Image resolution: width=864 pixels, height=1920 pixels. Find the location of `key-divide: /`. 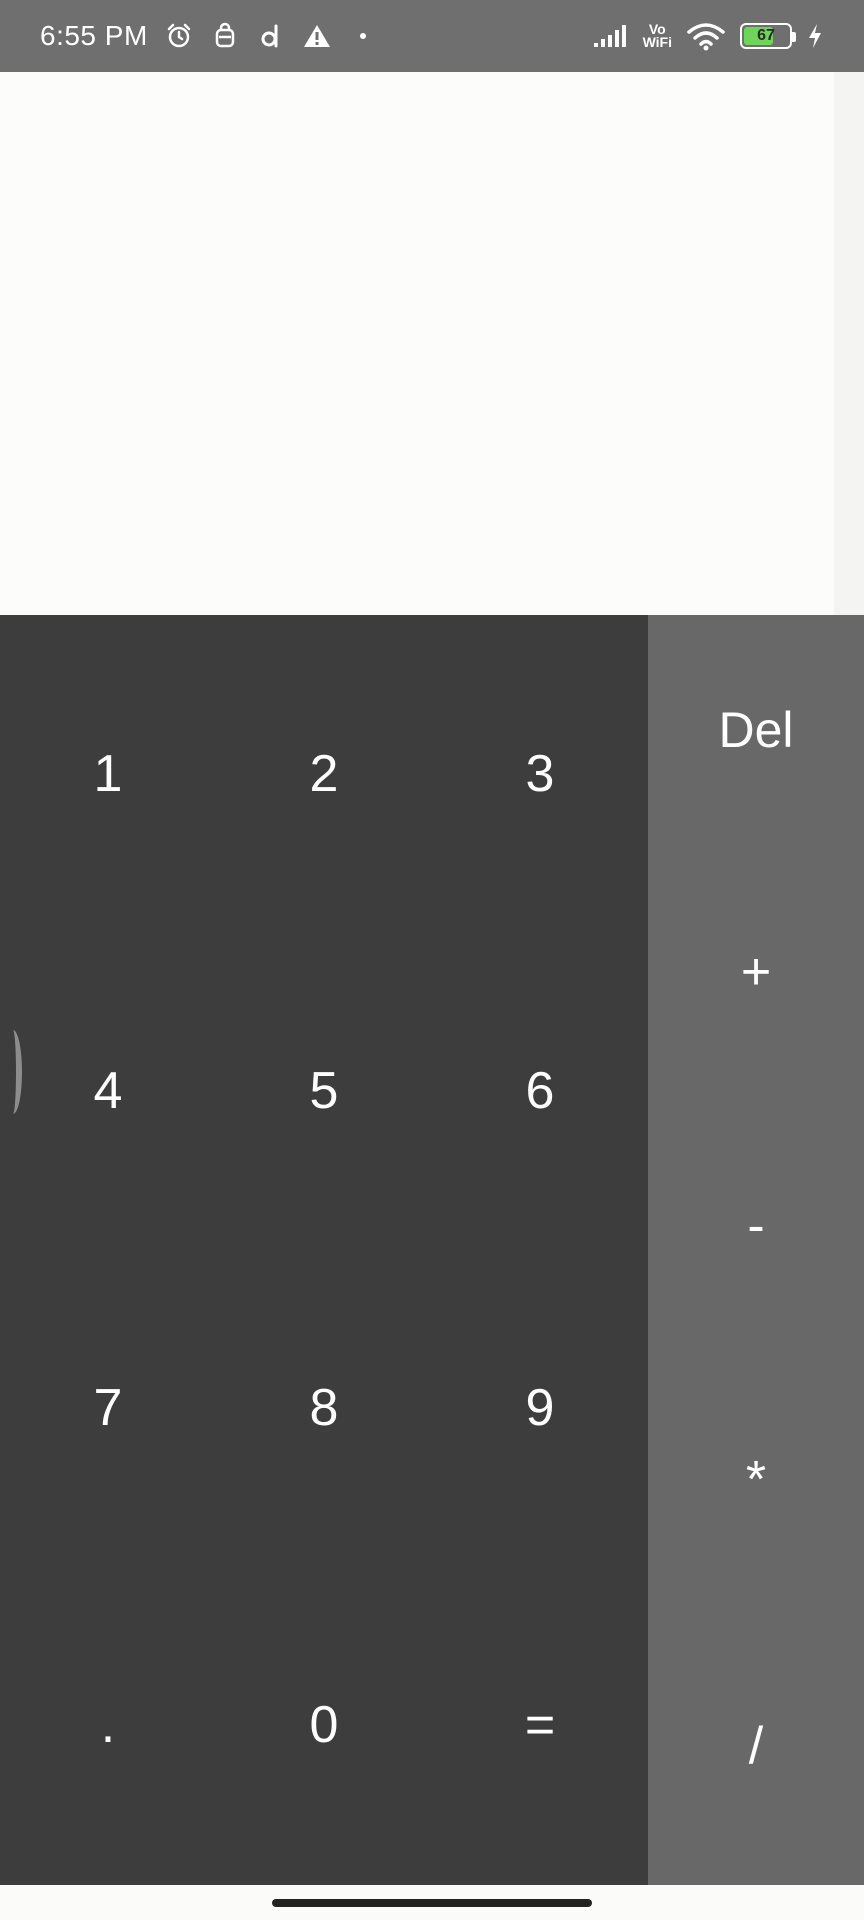

key-divide: / is located at coordinates (756, 1746).